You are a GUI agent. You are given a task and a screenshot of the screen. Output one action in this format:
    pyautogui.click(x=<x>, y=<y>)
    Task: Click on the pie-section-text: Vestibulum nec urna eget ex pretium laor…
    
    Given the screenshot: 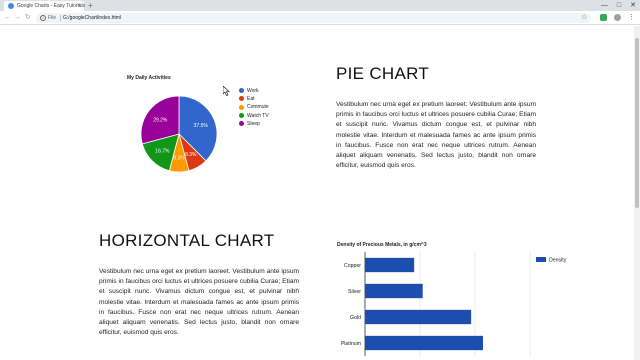 What is the action you would take?
    pyautogui.click(x=436, y=135)
    